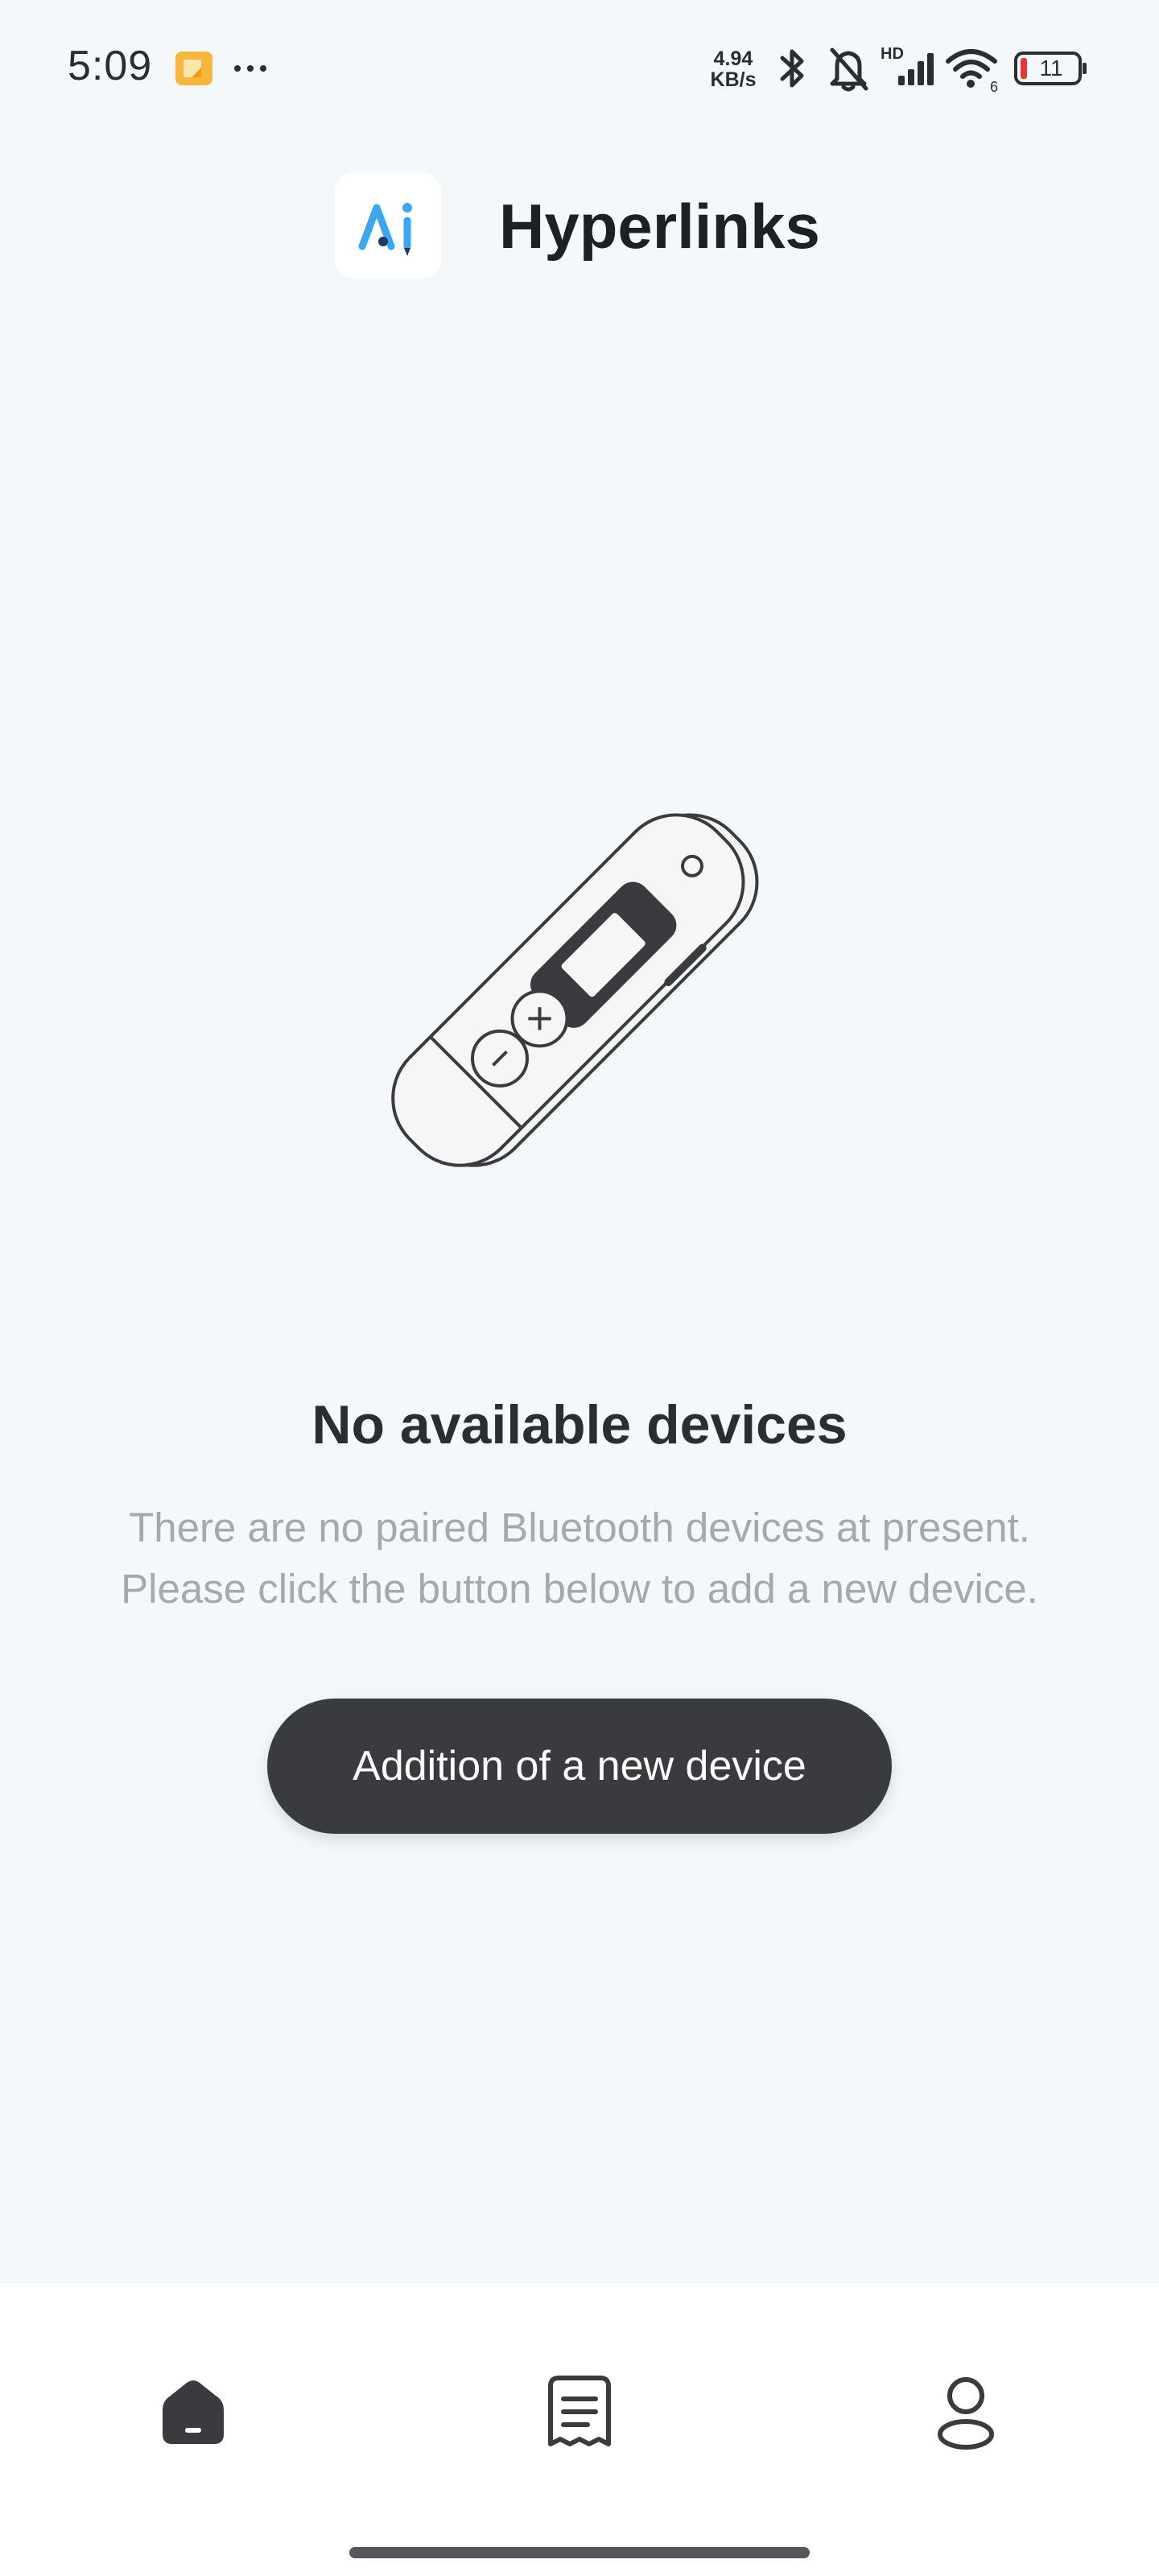  I want to click on ai-logo-icon, so click(385, 229).